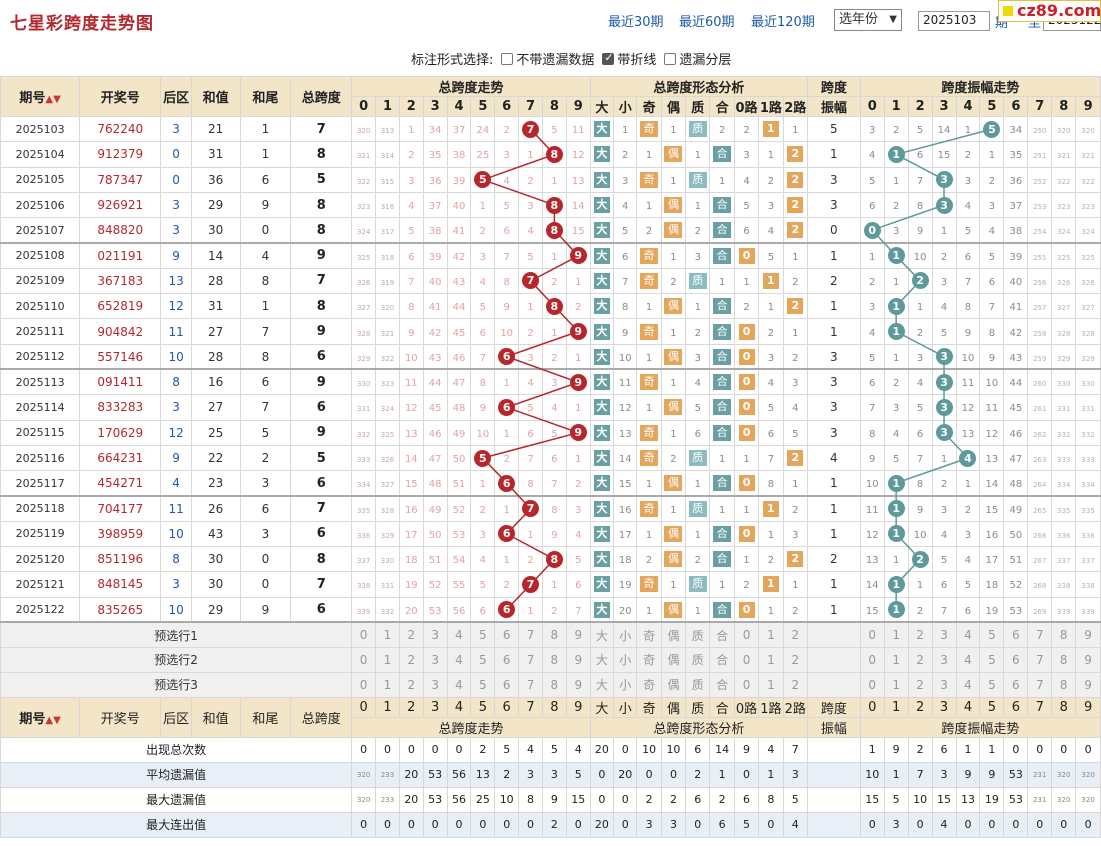 This screenshot has height=846, width=1101. I want to click on option-miss-layer-checkbox, so click(670, 59).